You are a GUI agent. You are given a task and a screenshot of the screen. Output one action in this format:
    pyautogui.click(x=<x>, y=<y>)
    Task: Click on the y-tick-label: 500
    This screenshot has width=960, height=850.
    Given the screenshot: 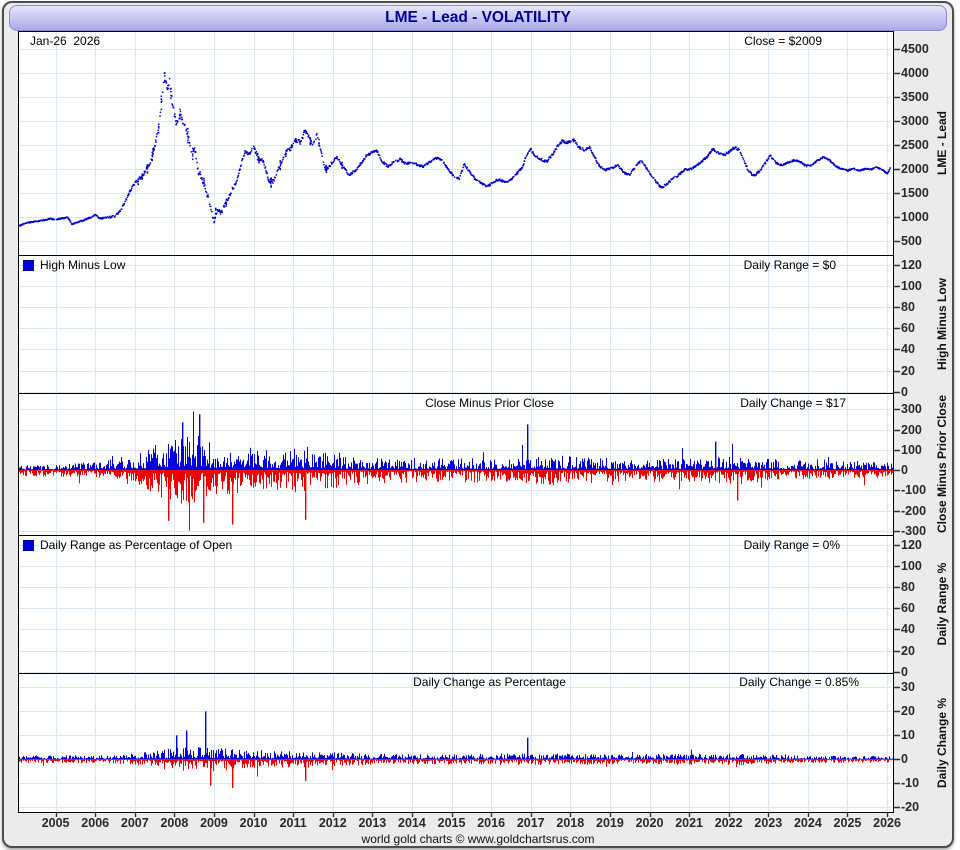 What is the action you would take?
    pyautogui.click(x=911, y=240)
    